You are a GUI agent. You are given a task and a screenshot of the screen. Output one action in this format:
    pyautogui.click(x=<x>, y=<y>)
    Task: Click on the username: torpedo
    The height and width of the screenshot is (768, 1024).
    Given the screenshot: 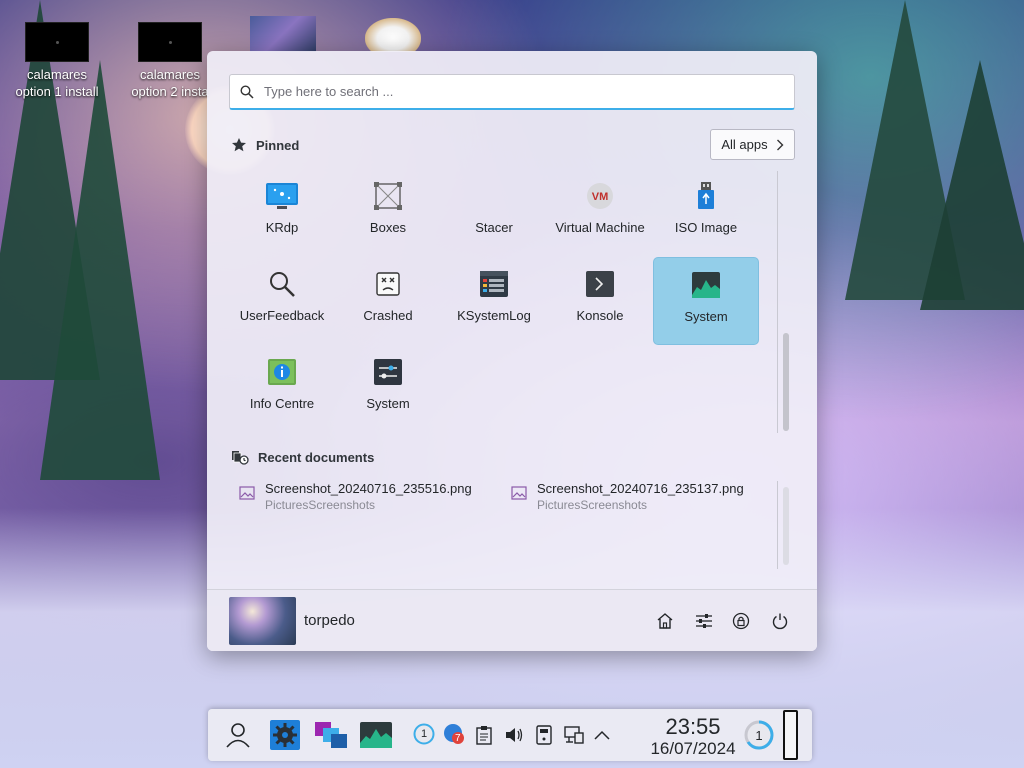 What is the action you would take?
    pyautogui.click(x=329, y=620)
    